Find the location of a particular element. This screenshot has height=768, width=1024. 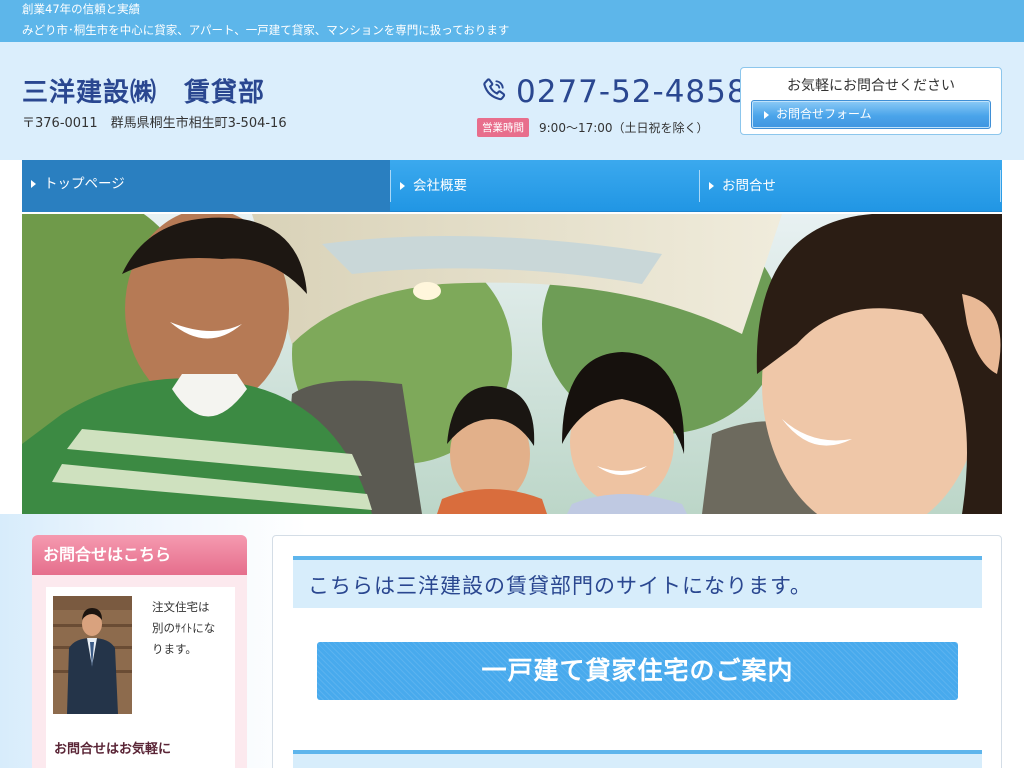

nav-item-label: 会社概要 is located at coordinates (440, 186).